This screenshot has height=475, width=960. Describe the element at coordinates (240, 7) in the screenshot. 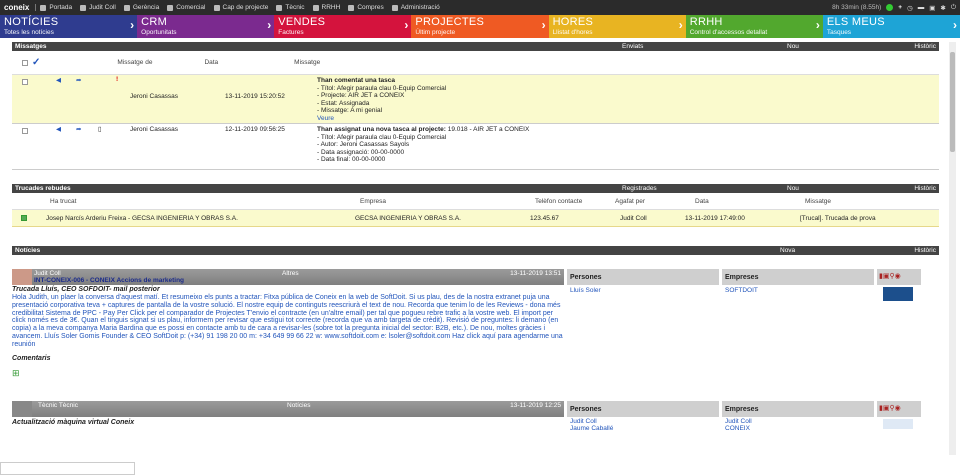

I see `nav-cap-projecte: Cap de projecte` at that location.